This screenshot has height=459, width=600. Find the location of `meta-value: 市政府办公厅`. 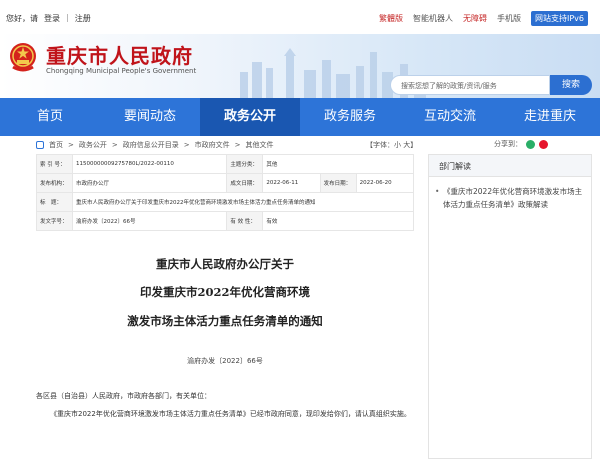

meta-value: 市政府办公厅 is located at coordinates (149, 183).